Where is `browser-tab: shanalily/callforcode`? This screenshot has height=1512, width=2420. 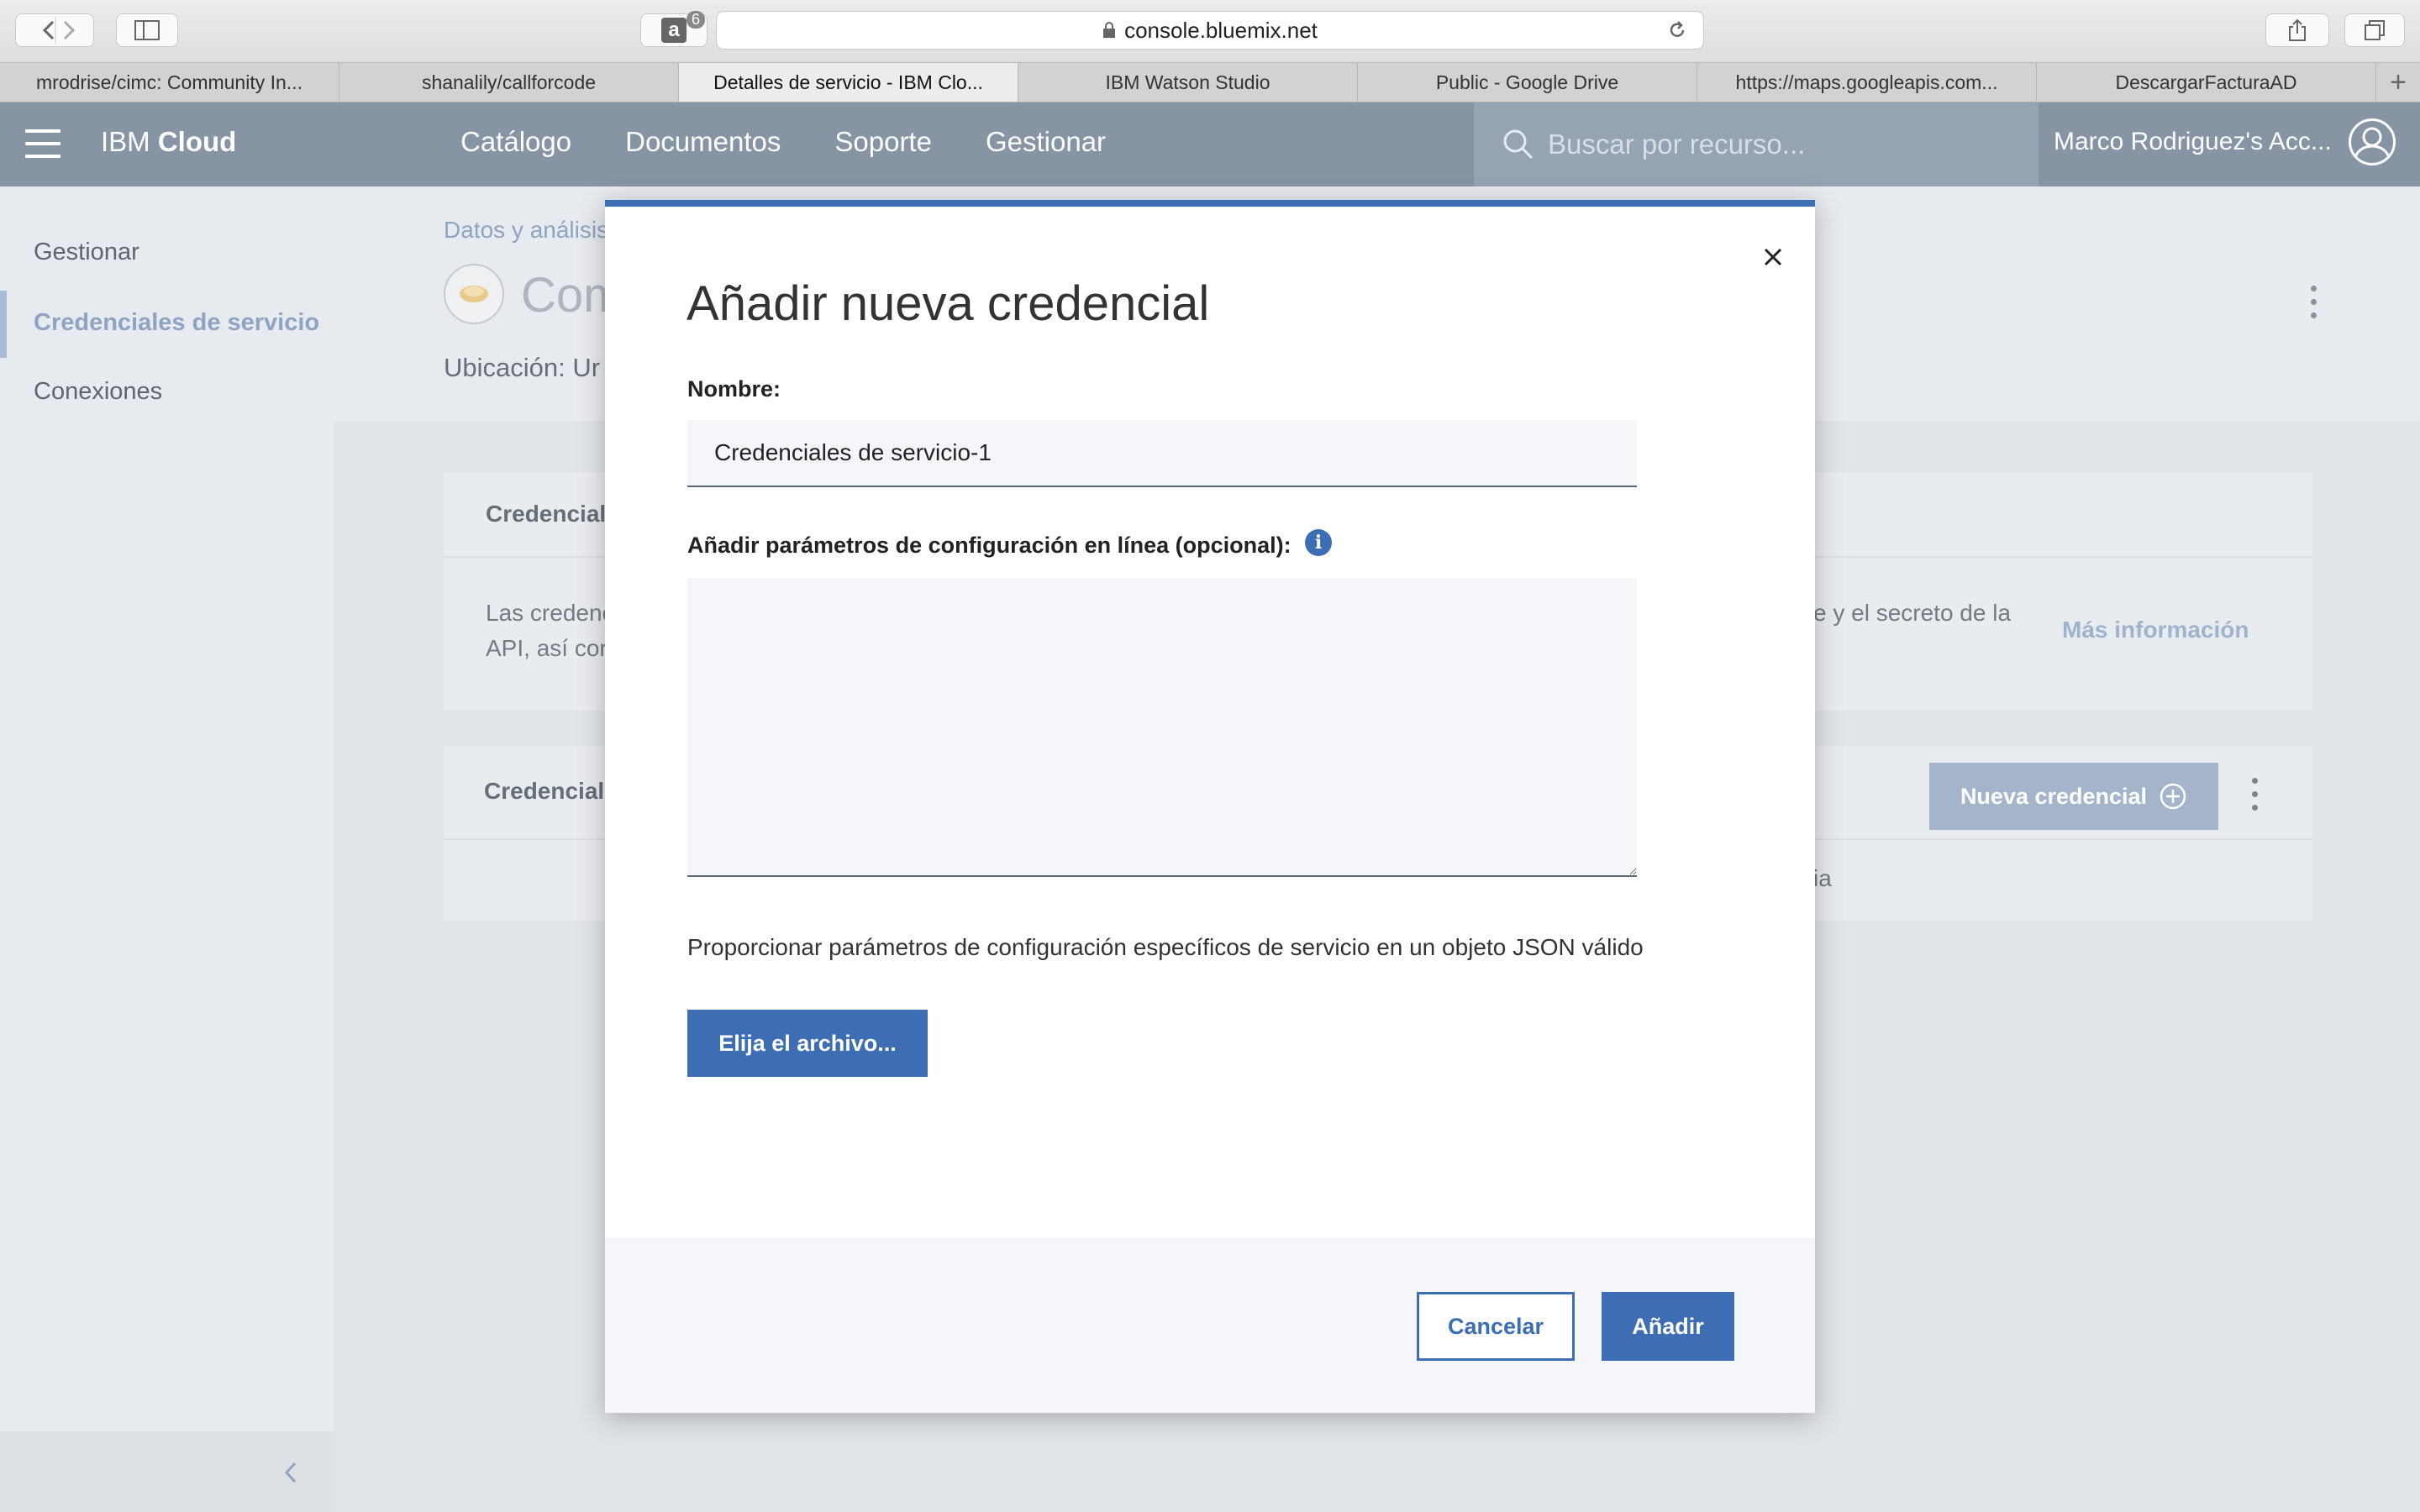 browser-tab: shanalily/callforcode is located at coordinates (509, 82).